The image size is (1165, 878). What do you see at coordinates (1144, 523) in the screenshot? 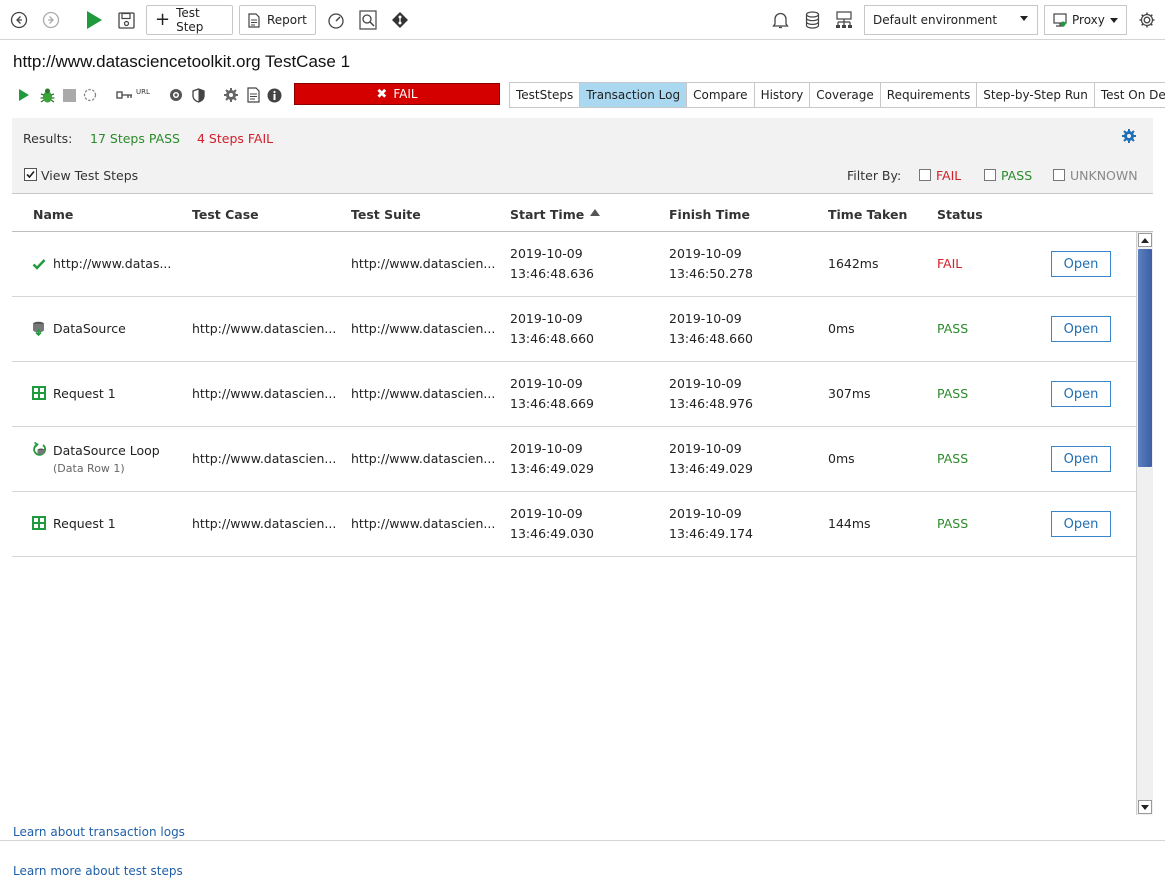
I see `vertical-scrollbar` at bounding box center [1144, 523].